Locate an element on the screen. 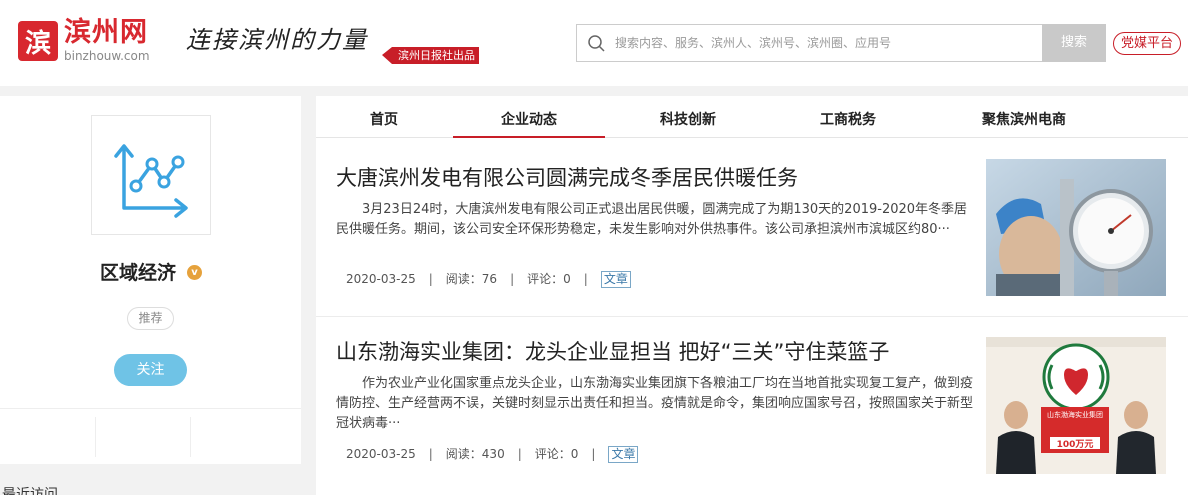 Image resolution: width=1188 pixels, height=495 pixels. logo-text: 滨州网 is located at coordinates (106, 33).